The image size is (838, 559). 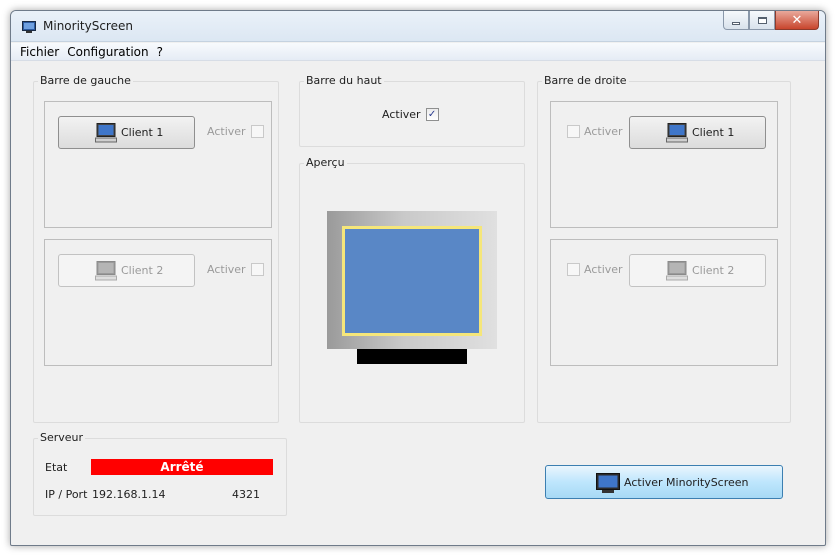 I want to click on top-bar-group: Barre du haut Activer ✓, so click(x=412, y=110).